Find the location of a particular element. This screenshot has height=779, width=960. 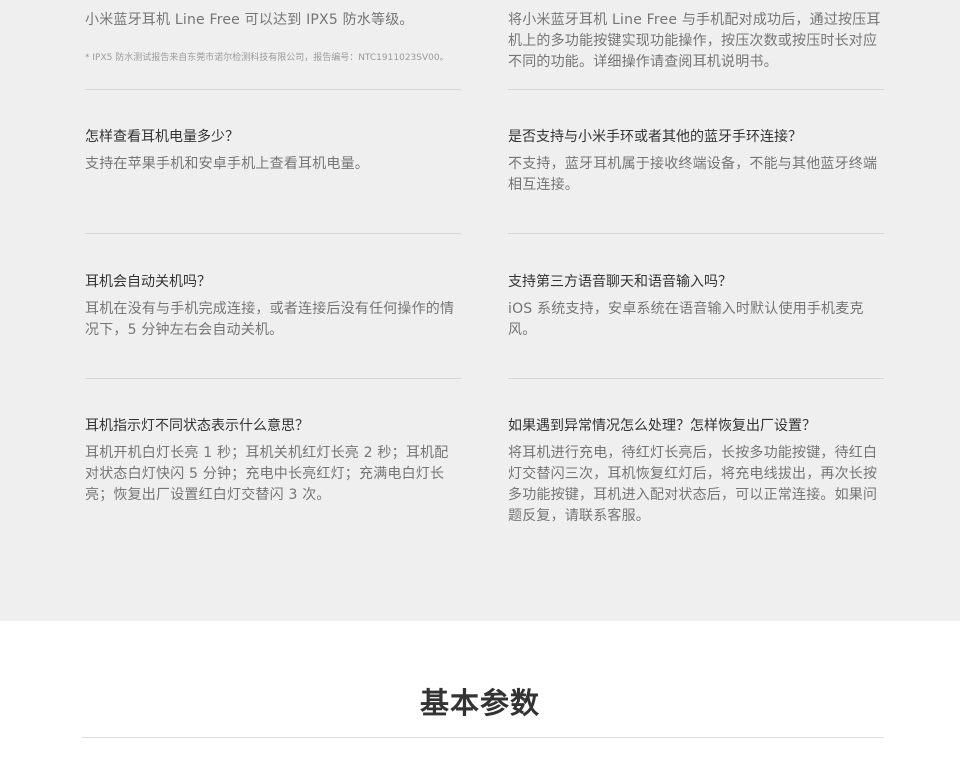

faq-question: 怎样查看耳机电量多少？ is located at coordinates (162, 137).